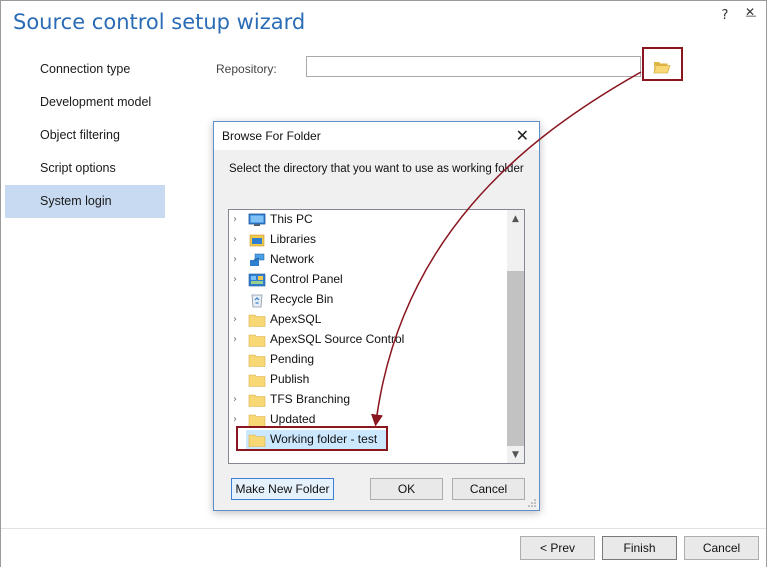 The image size is (767, 567). What do you see at coordinates (257, 259) in the screenshot?
I see `network-icon` at bounding box center [257, 259].